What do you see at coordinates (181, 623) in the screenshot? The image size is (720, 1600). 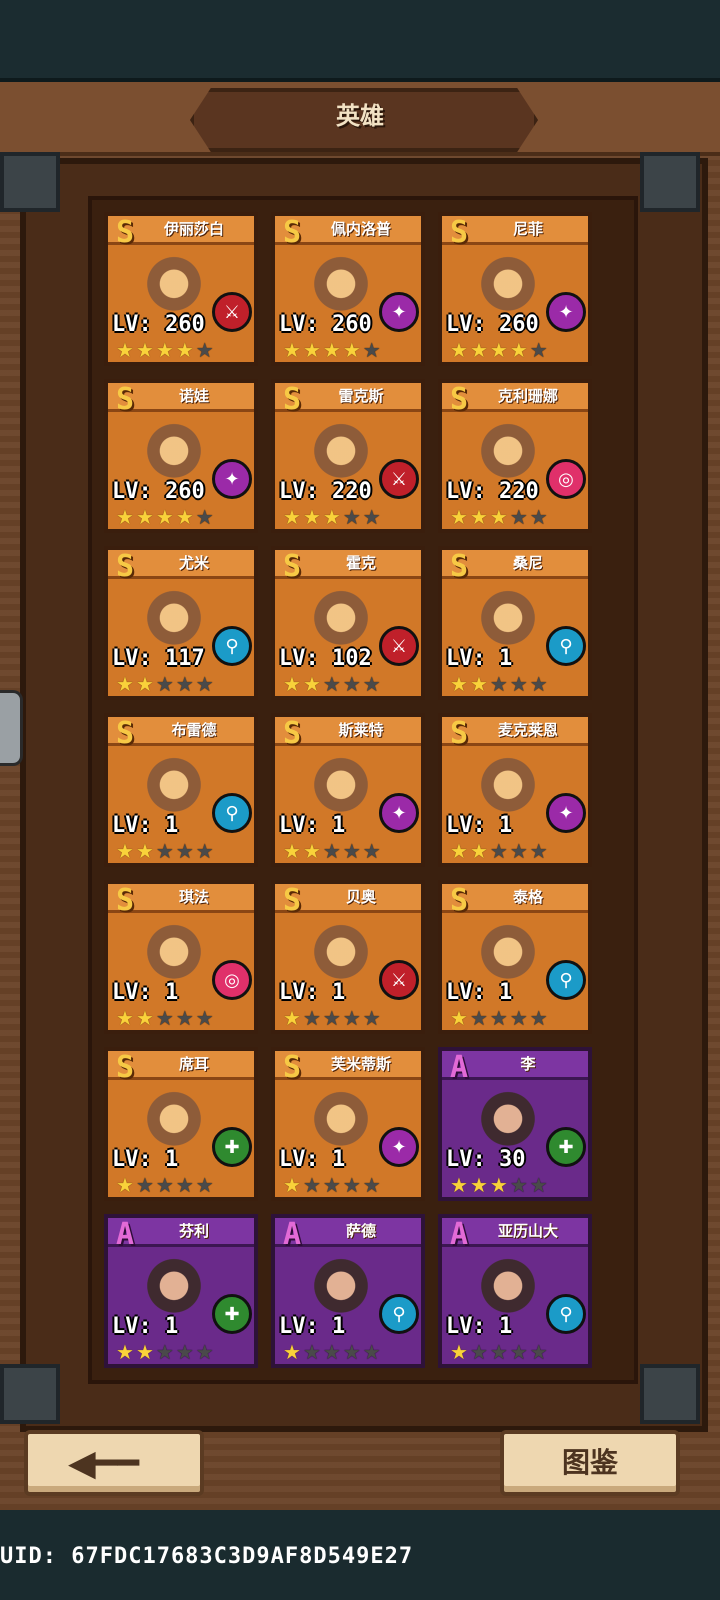 I see `hero-card: S 尤米 ⚲ LV: 117 ★ ★ ★ ★ ★` at bounding box center [181, 623].